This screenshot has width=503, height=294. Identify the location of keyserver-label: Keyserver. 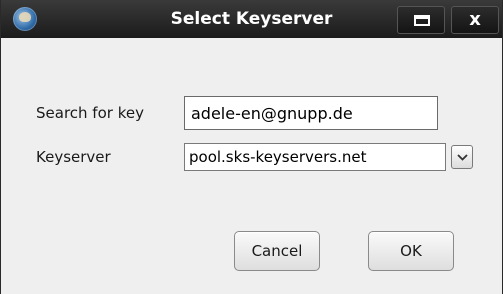
(73, 157).